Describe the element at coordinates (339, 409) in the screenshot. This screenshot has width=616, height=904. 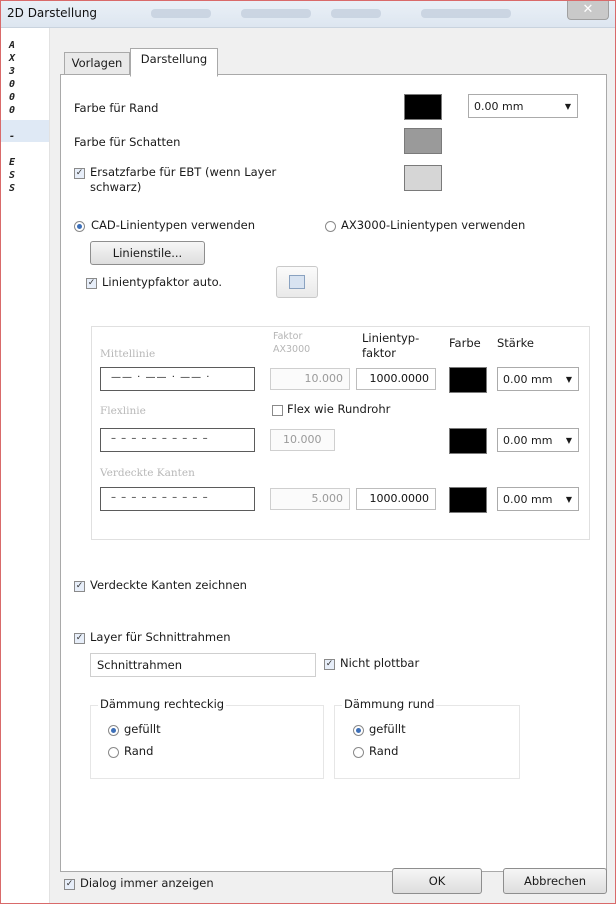
I see `flex-rundrohr-label: Flex wie Rundrohr` at that location.